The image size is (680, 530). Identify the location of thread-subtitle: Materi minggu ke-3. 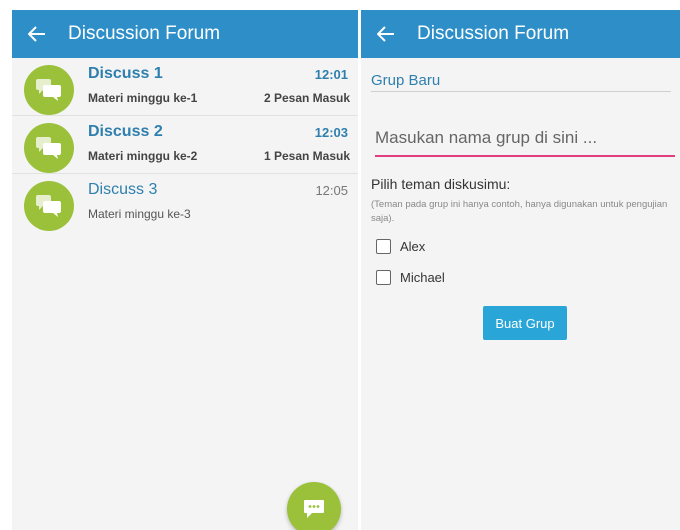
(139, 214).